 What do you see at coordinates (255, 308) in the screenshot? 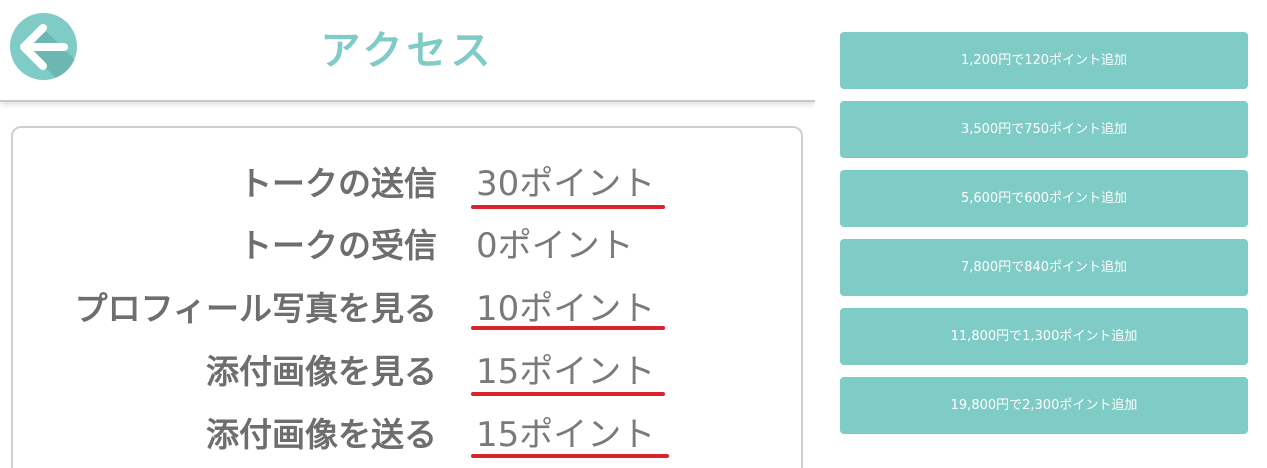
I see `cost-label: プロフィール写真を見る` at bounding box center [255, 308].